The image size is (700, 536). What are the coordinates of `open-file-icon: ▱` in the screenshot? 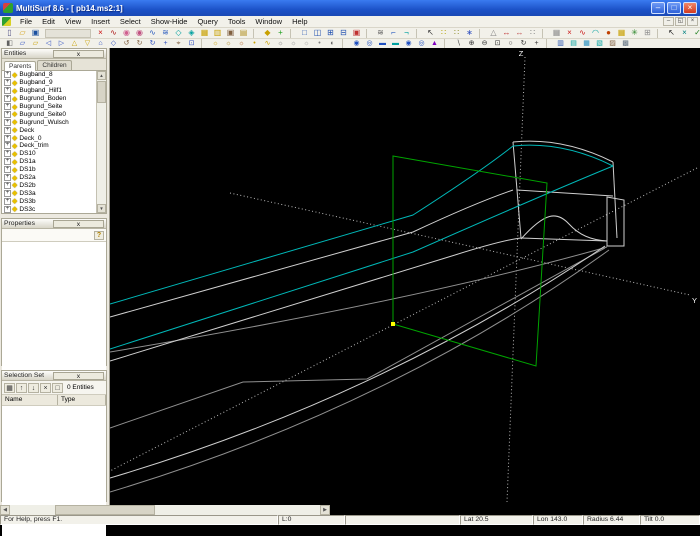 It's located at (22, 33).